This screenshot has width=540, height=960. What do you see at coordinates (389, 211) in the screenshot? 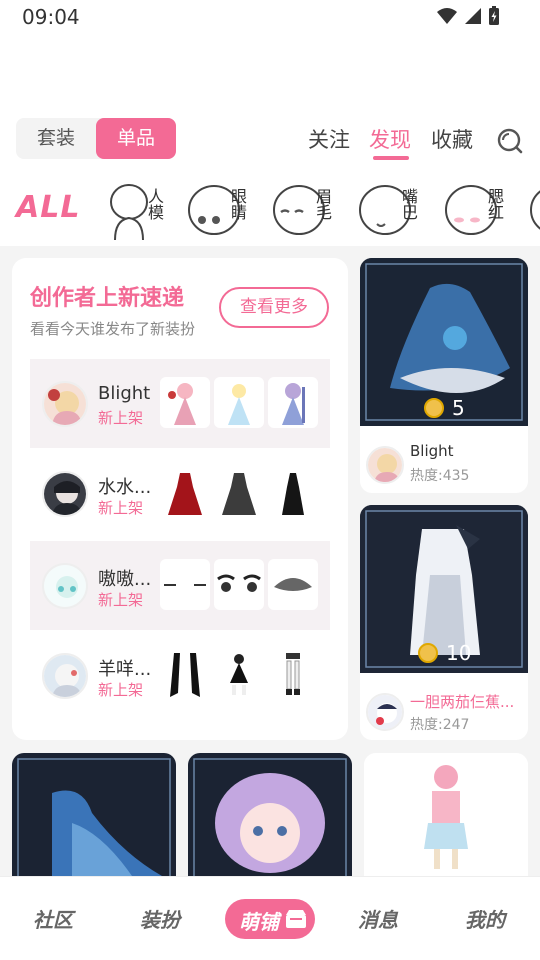
I see `category-mouth: 嘴巴` at bounding box center [389, 211].